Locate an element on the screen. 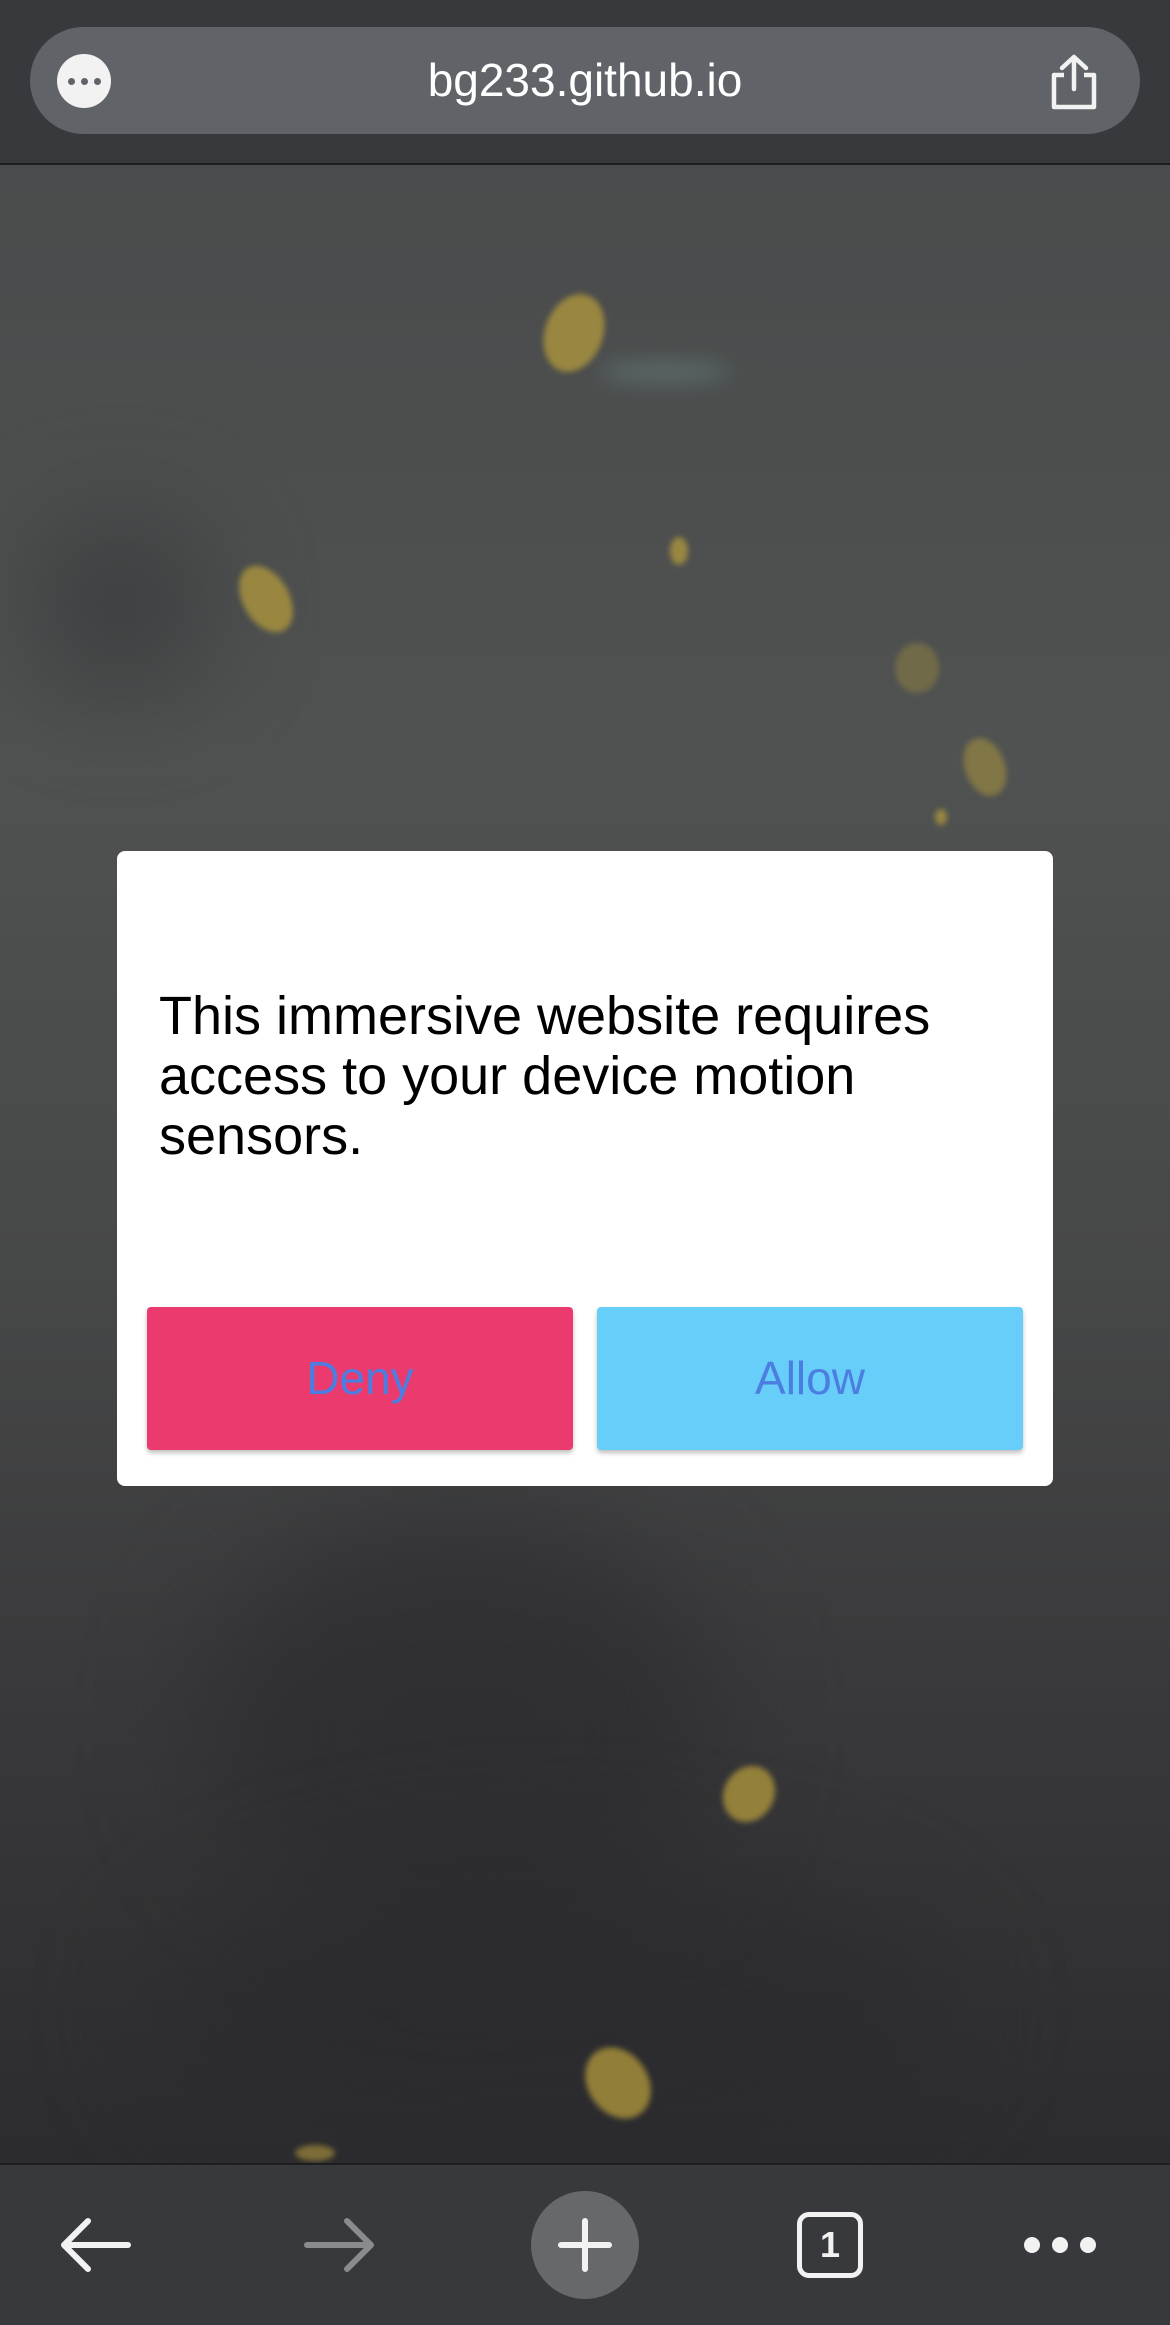 The image size is (1170, 2325). browser-bottom-toolbar: 1 is located at coordinates (585, 2244).